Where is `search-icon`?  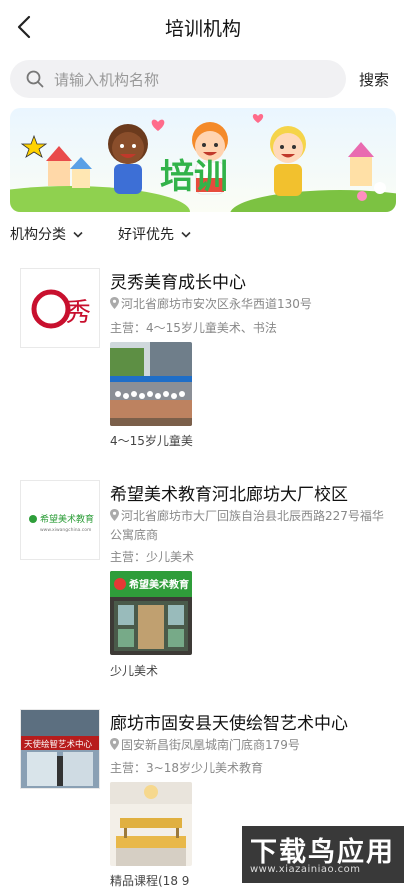 search-icon is located at coordinates (35, 79).